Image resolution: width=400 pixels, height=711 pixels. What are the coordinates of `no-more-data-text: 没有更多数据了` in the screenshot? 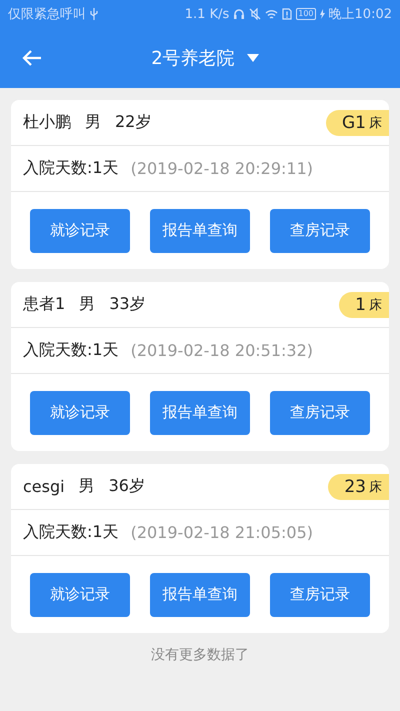 It's located at (200, 655).